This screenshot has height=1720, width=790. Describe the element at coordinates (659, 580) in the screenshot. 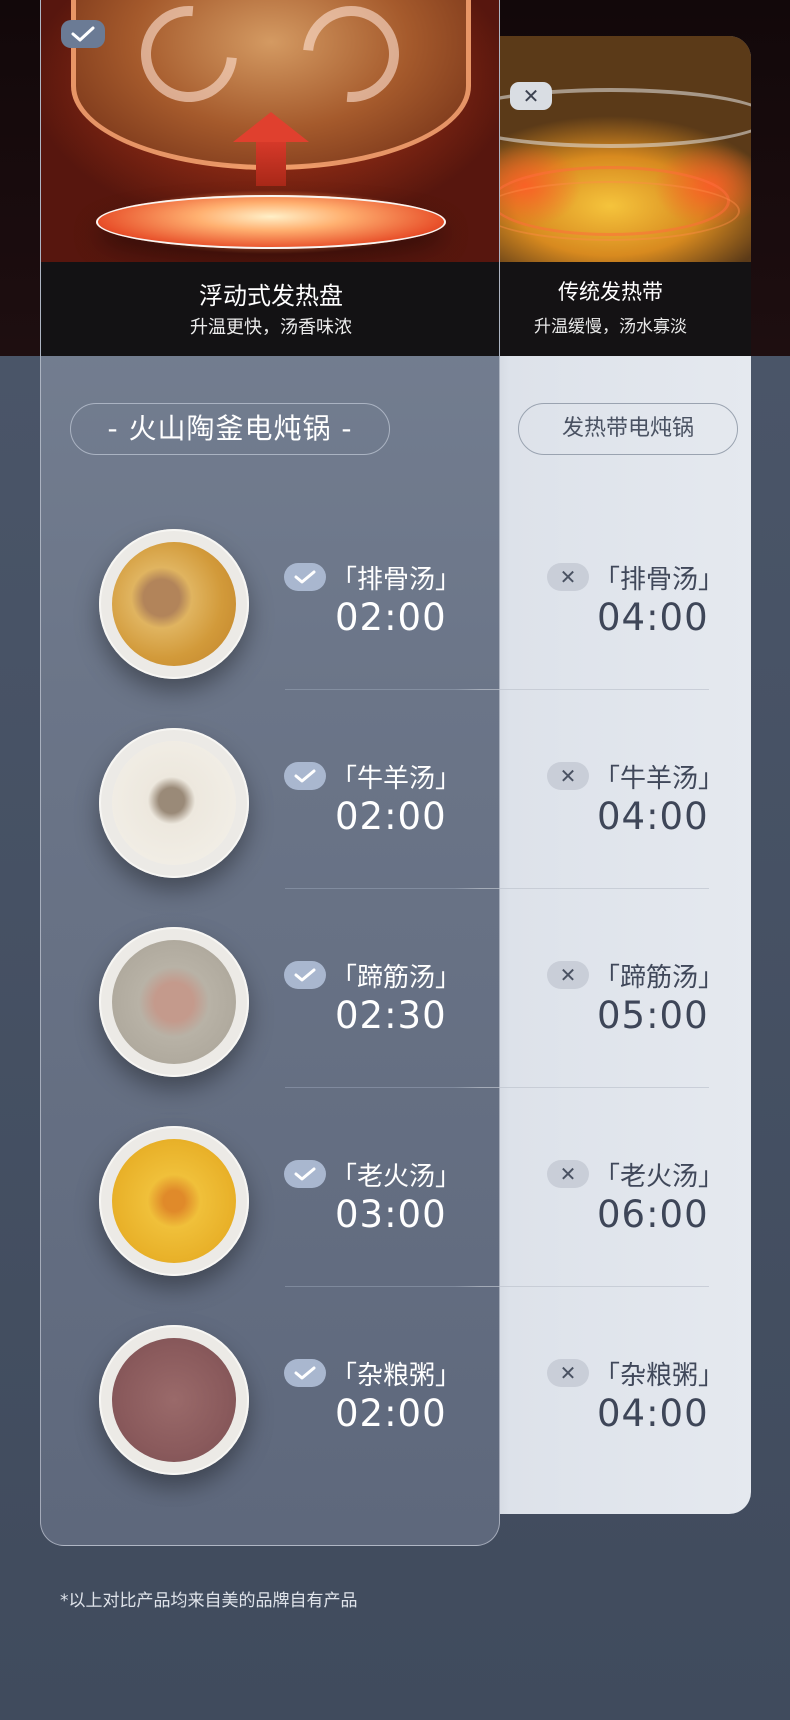

I see `traditional-dish-name: 「排骨汤」` at that location.